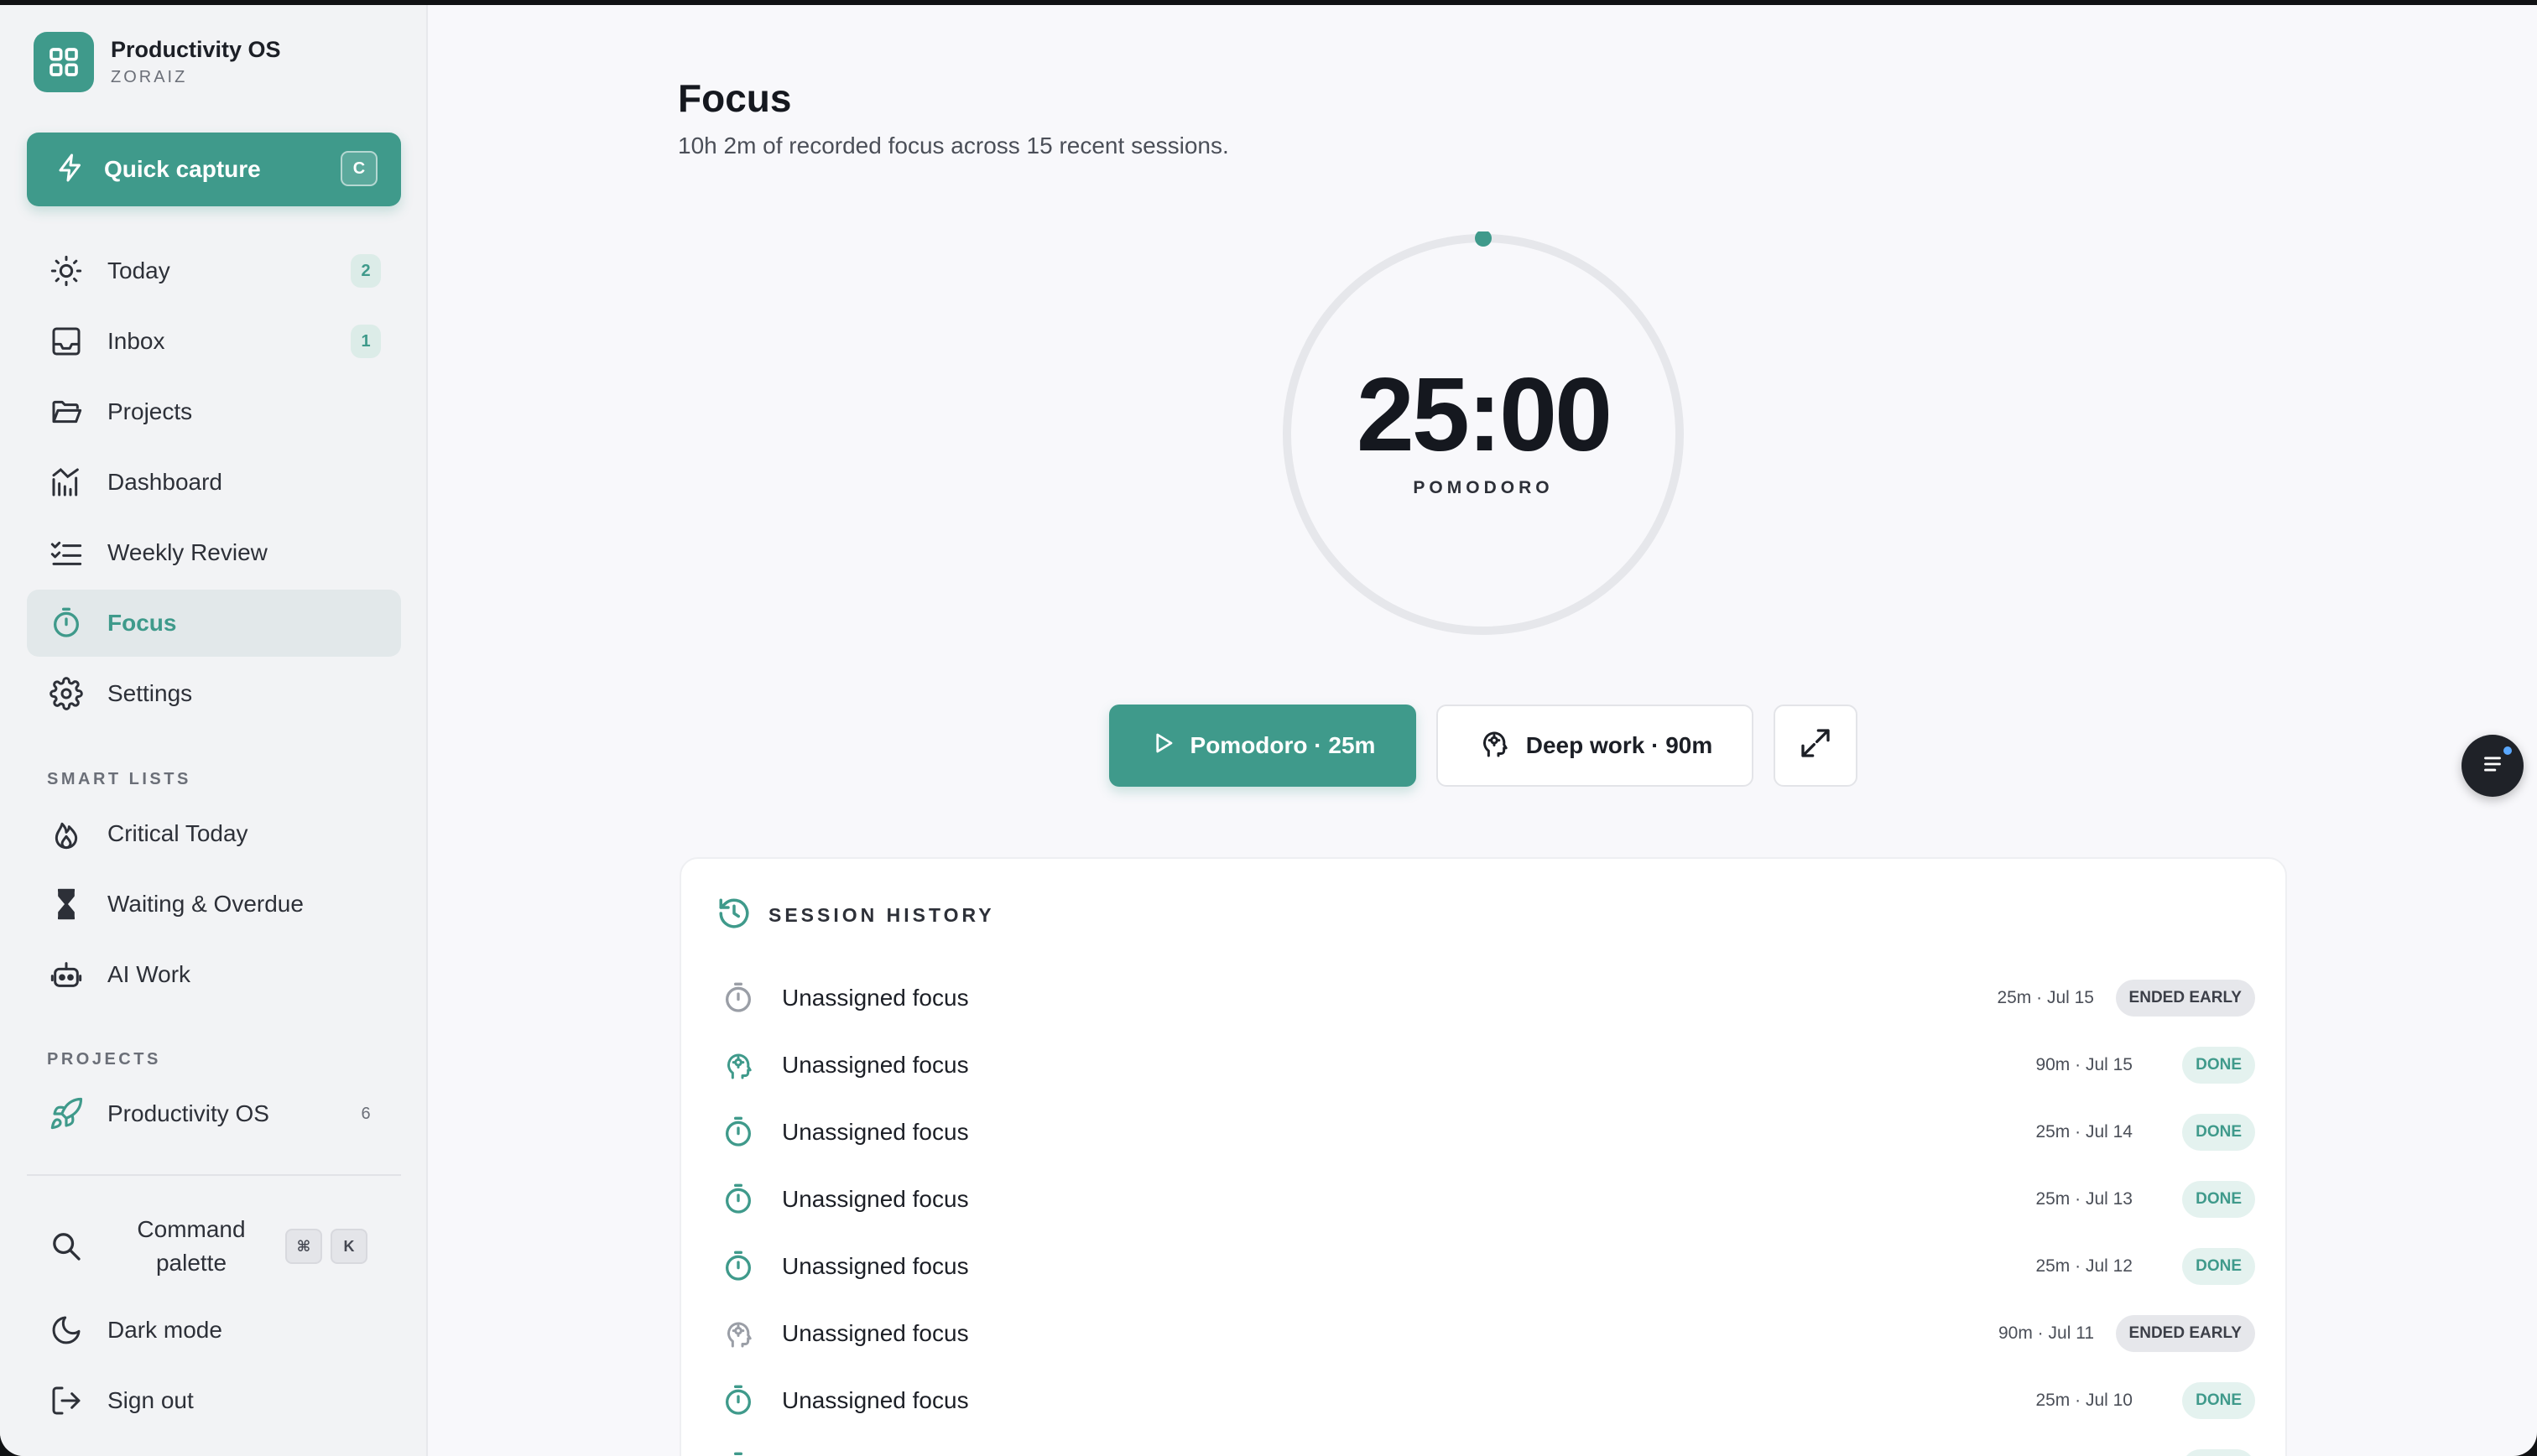 The width and height of the screenshot is (2537, 1456). What do you see at coordinates (66, 552) in the screenshot?
I see `checklist-icon` at bounding box center [66, 552].